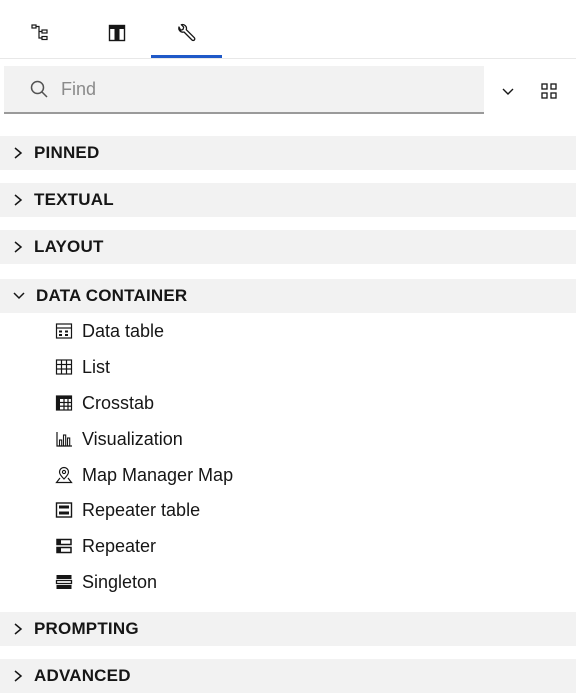 The height and width of the screenshot is (700, 576). I want to click on toolbox-item-repeater-table: Repeater table, so click(127, 510).